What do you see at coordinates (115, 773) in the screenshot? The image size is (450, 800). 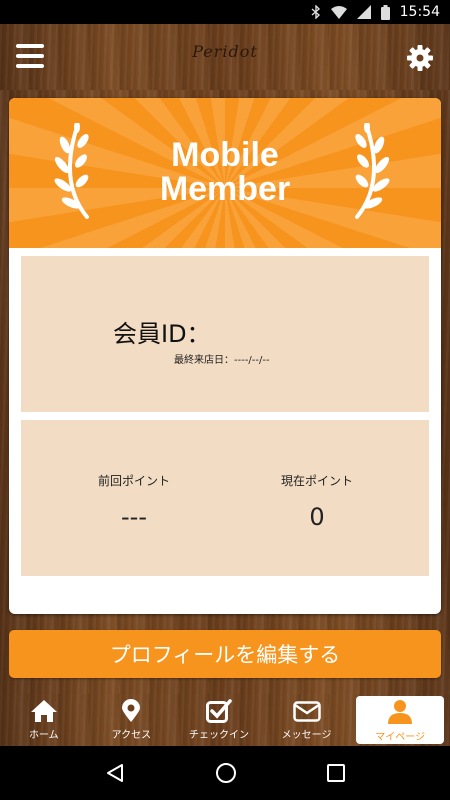 I see `back-icon` at bounding box center [115, 773].